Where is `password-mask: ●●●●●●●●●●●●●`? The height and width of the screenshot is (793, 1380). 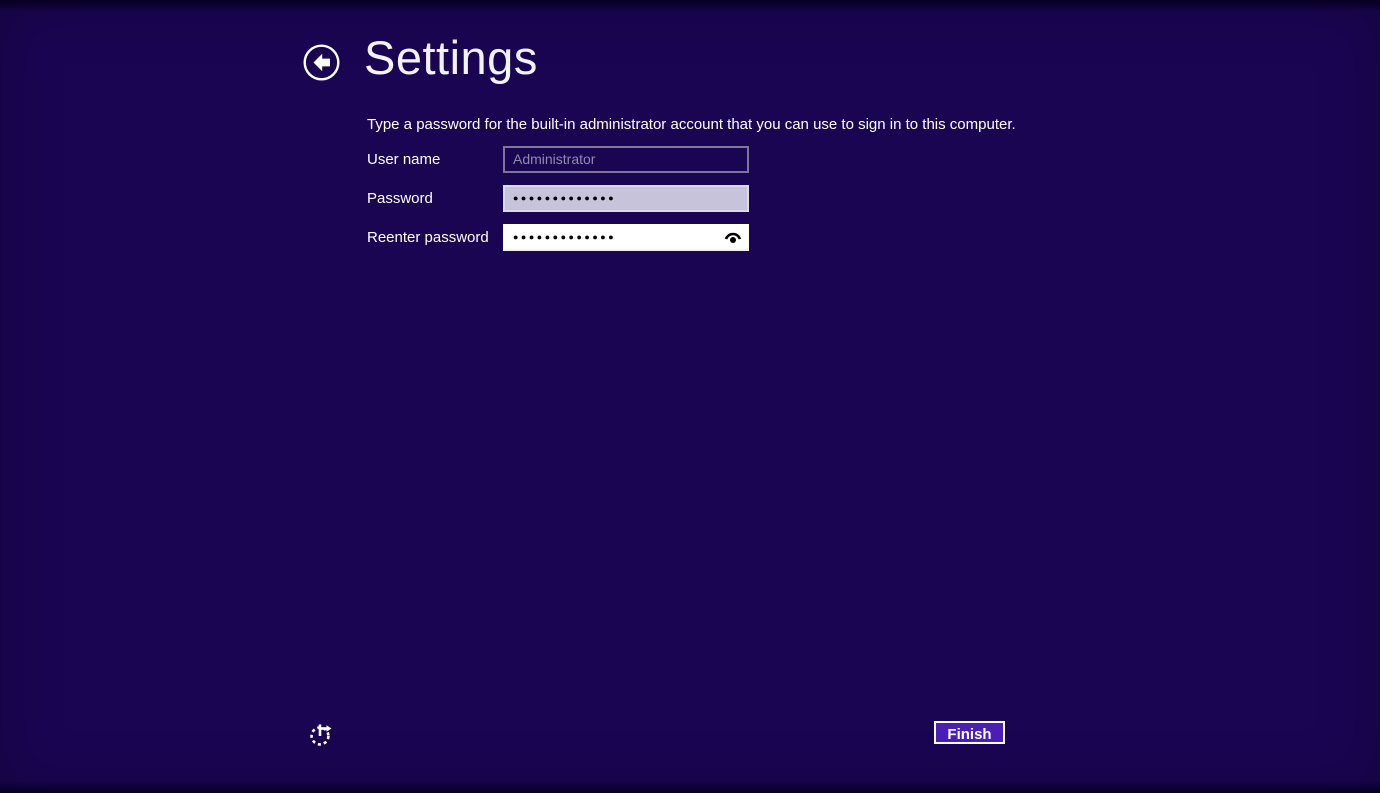
password-mask: ●●●●●●●●●●●●● is located at coordinates (565, 198).